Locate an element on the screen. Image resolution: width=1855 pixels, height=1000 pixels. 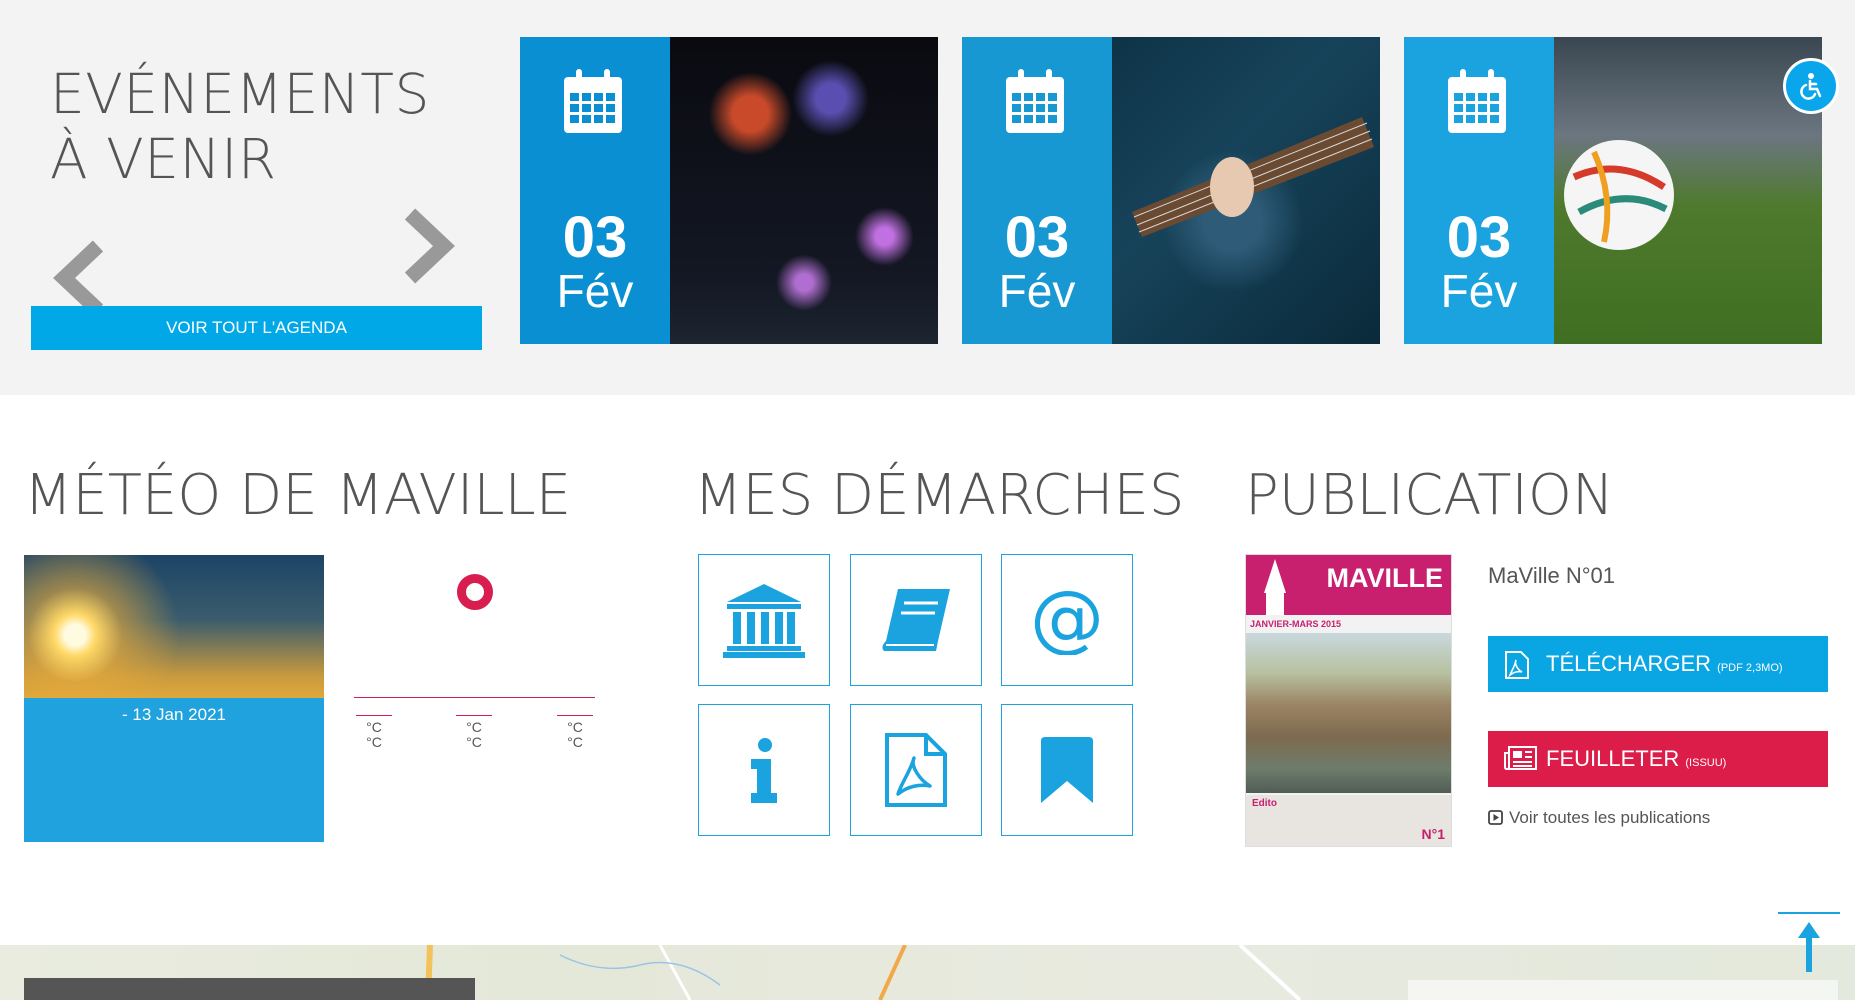
carousel-next-button is located at coordinates (428, 246).